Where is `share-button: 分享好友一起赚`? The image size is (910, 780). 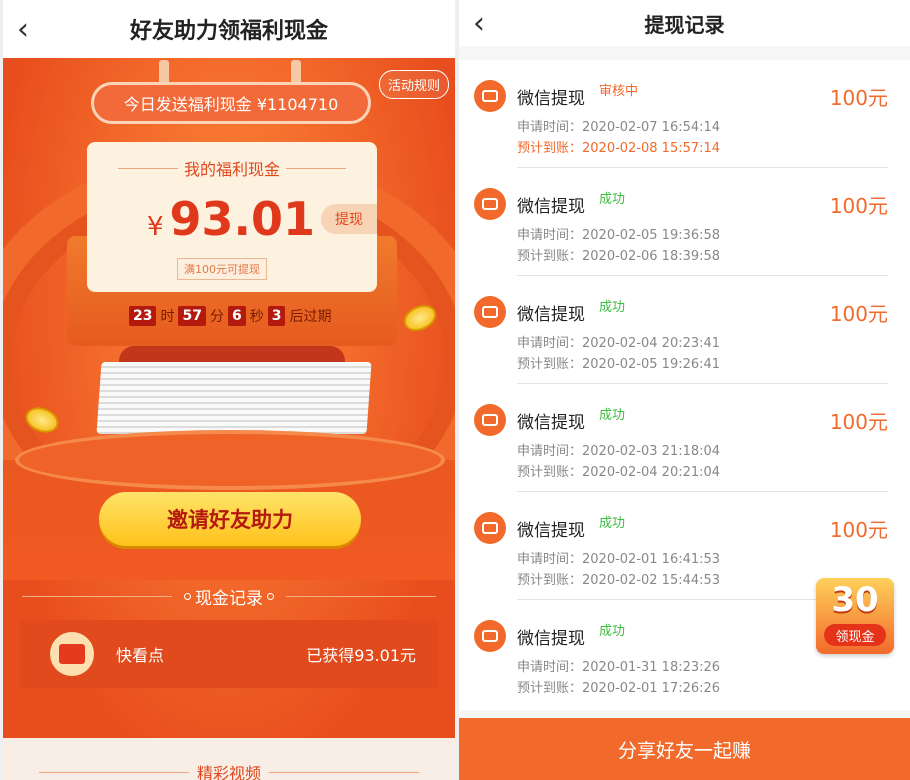 share-button: 分享好友一起赚 is located at coordinates (684, 749).